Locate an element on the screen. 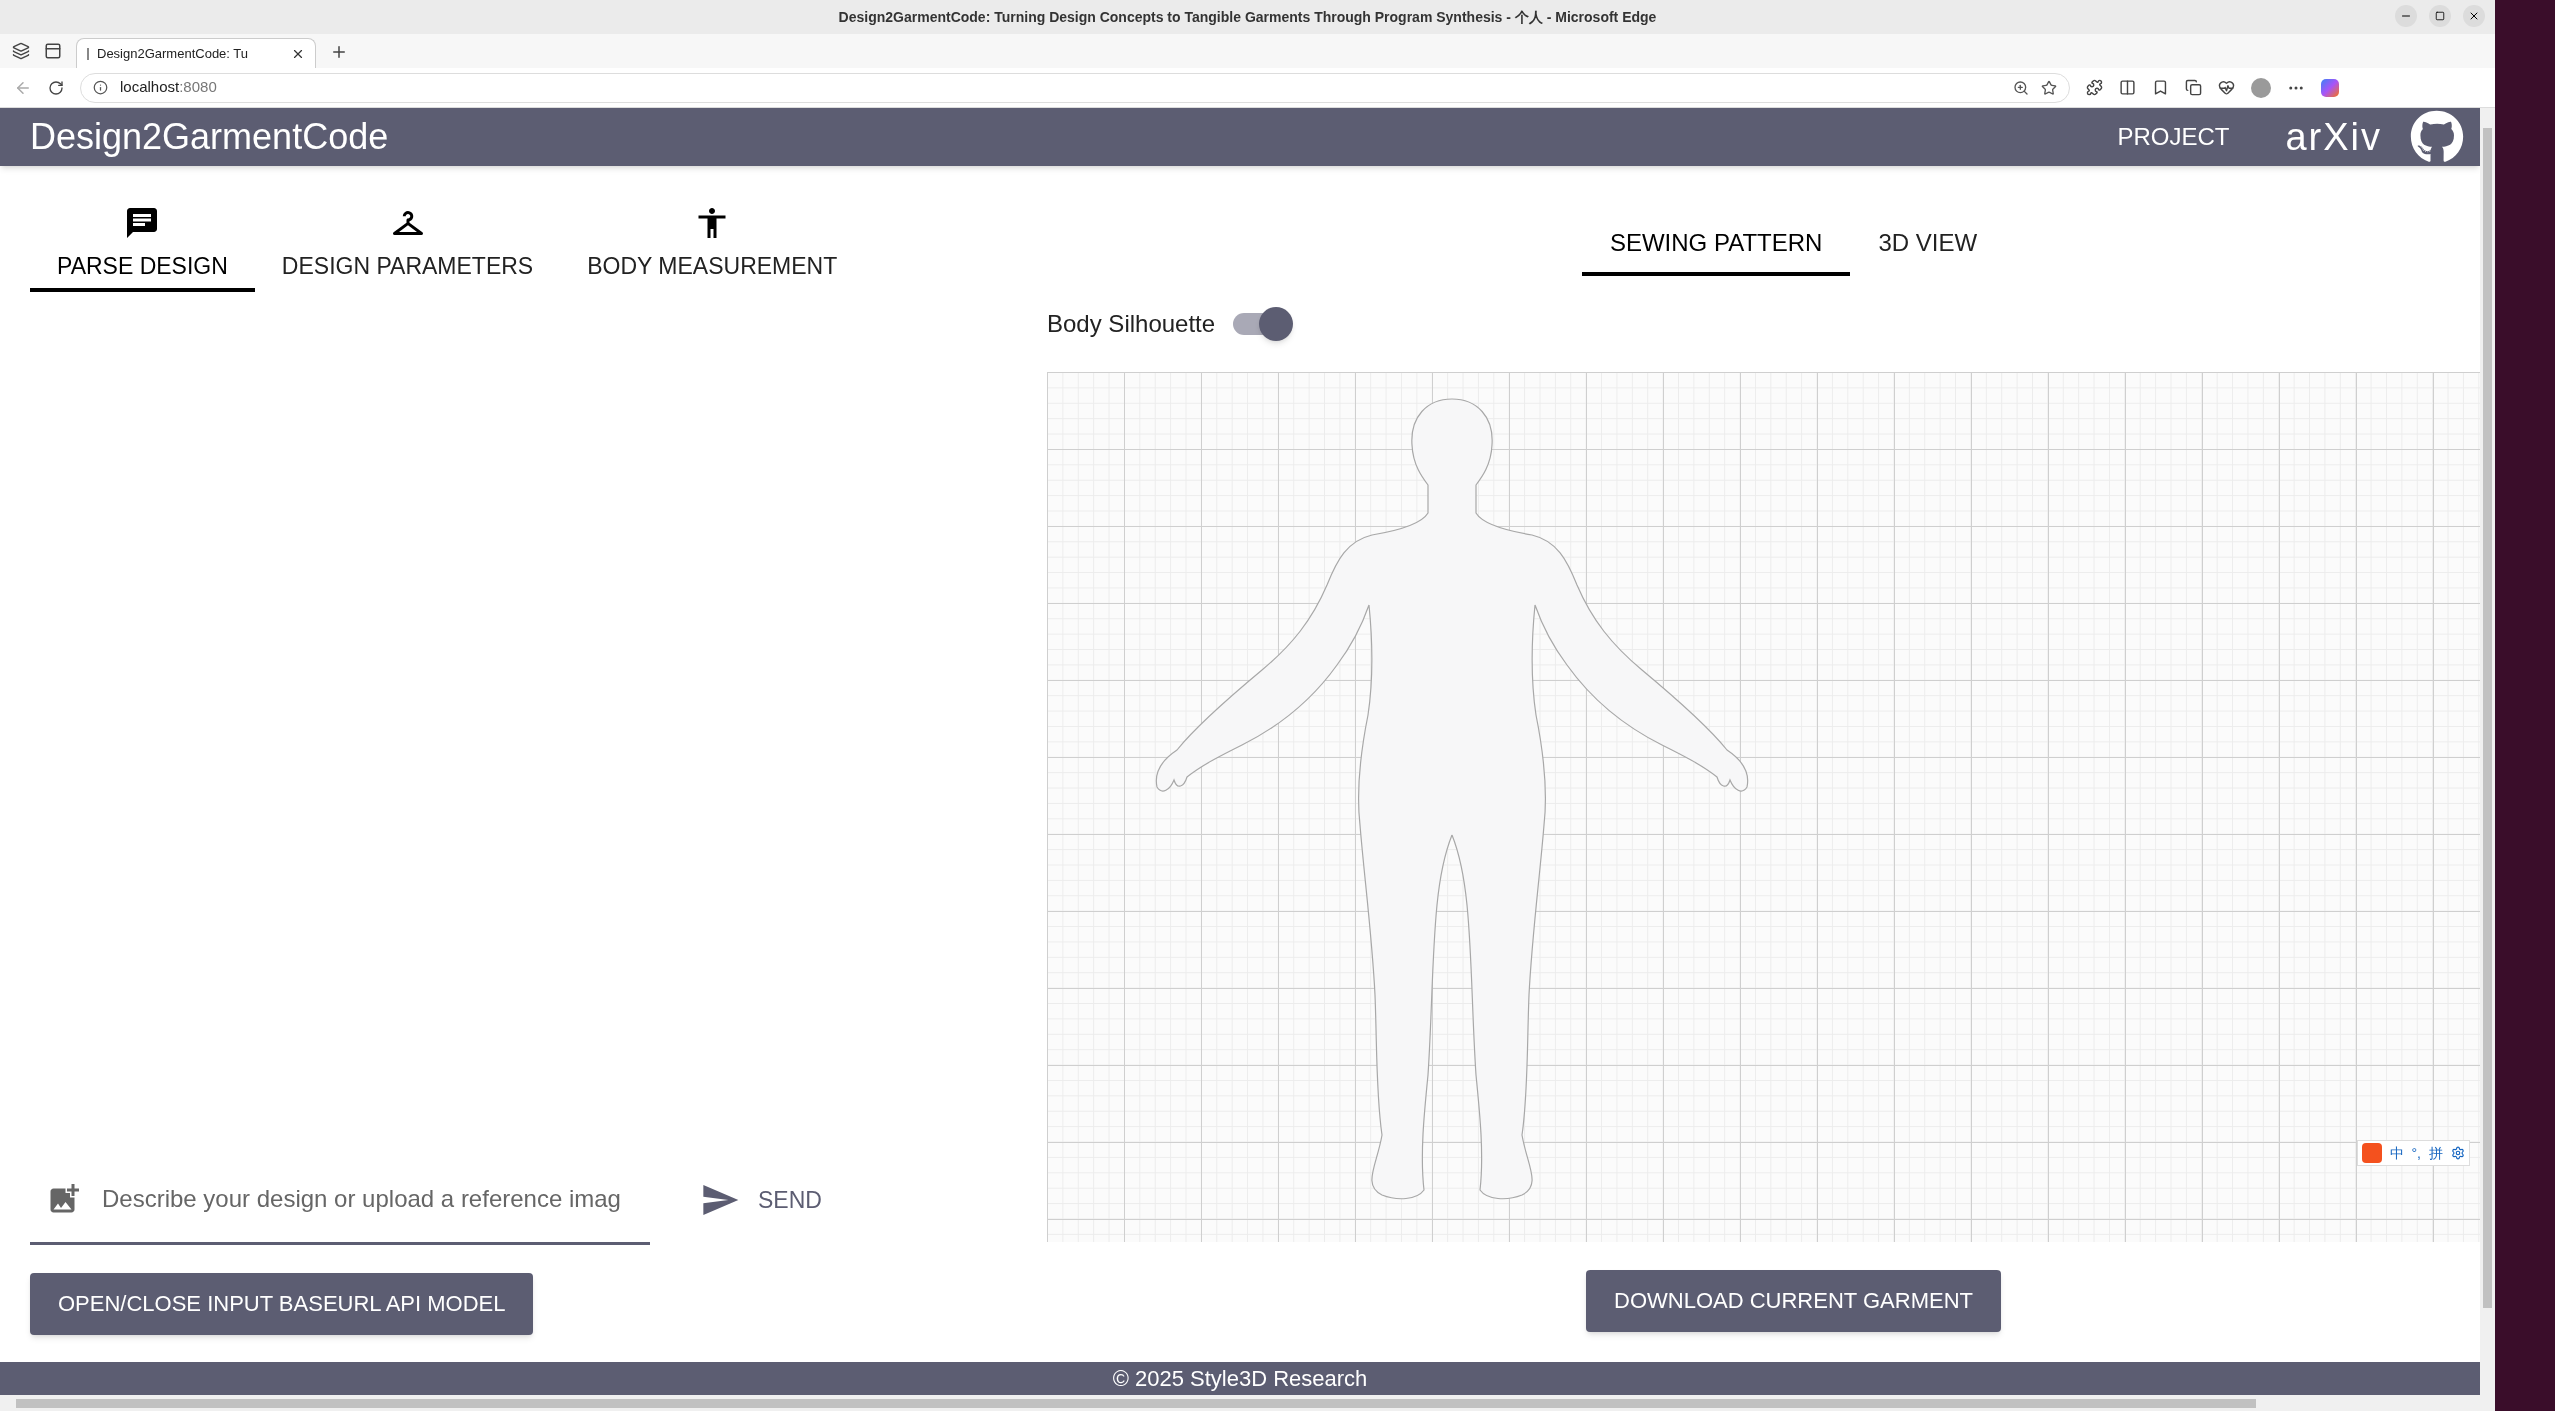 The width and height of the screenshot is (2555, 1411). design-input-field: Describe your design or upload a reference imag is located at coordinates (368, 1198).